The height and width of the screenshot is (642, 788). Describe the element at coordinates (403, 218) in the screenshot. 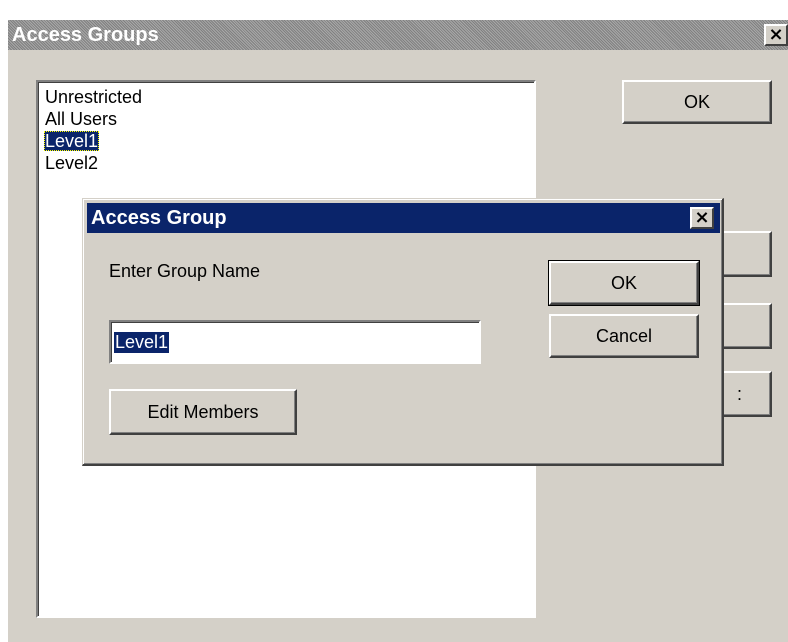

I see `access-group-titlebar: Access Group ×` at that location.